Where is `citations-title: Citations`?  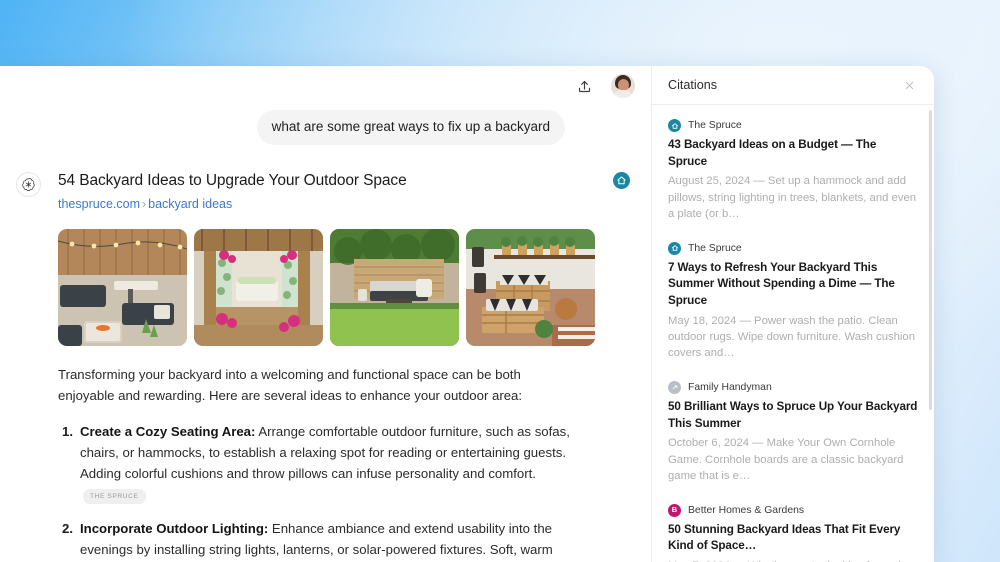 citations-title: Citations is located at coordinates (692, 85).